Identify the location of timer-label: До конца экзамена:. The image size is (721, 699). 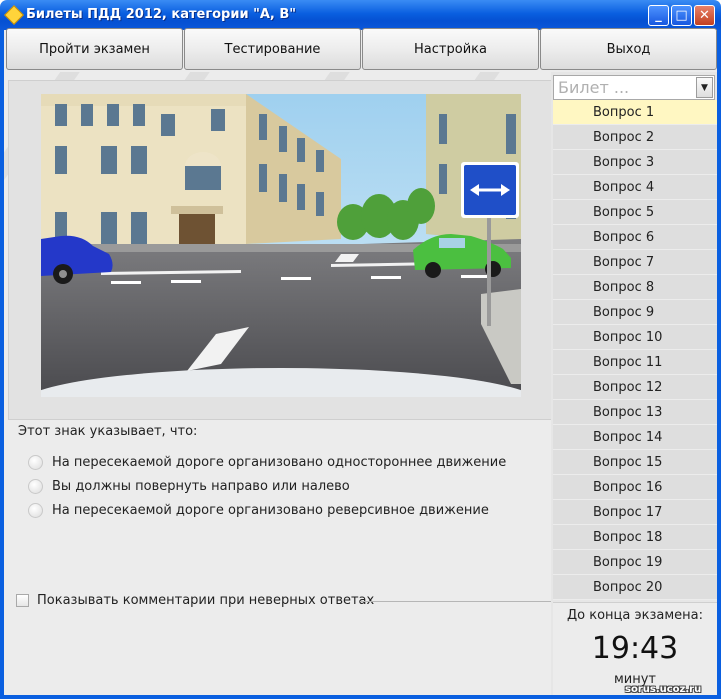
(634, 615).